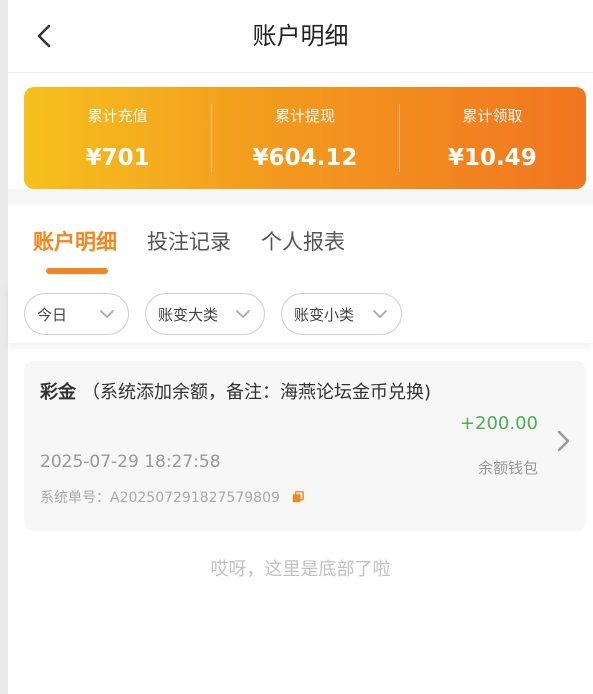  I want to click on summary-total-withdraw: 累计提现 ¥604.12, so click(304, 138).